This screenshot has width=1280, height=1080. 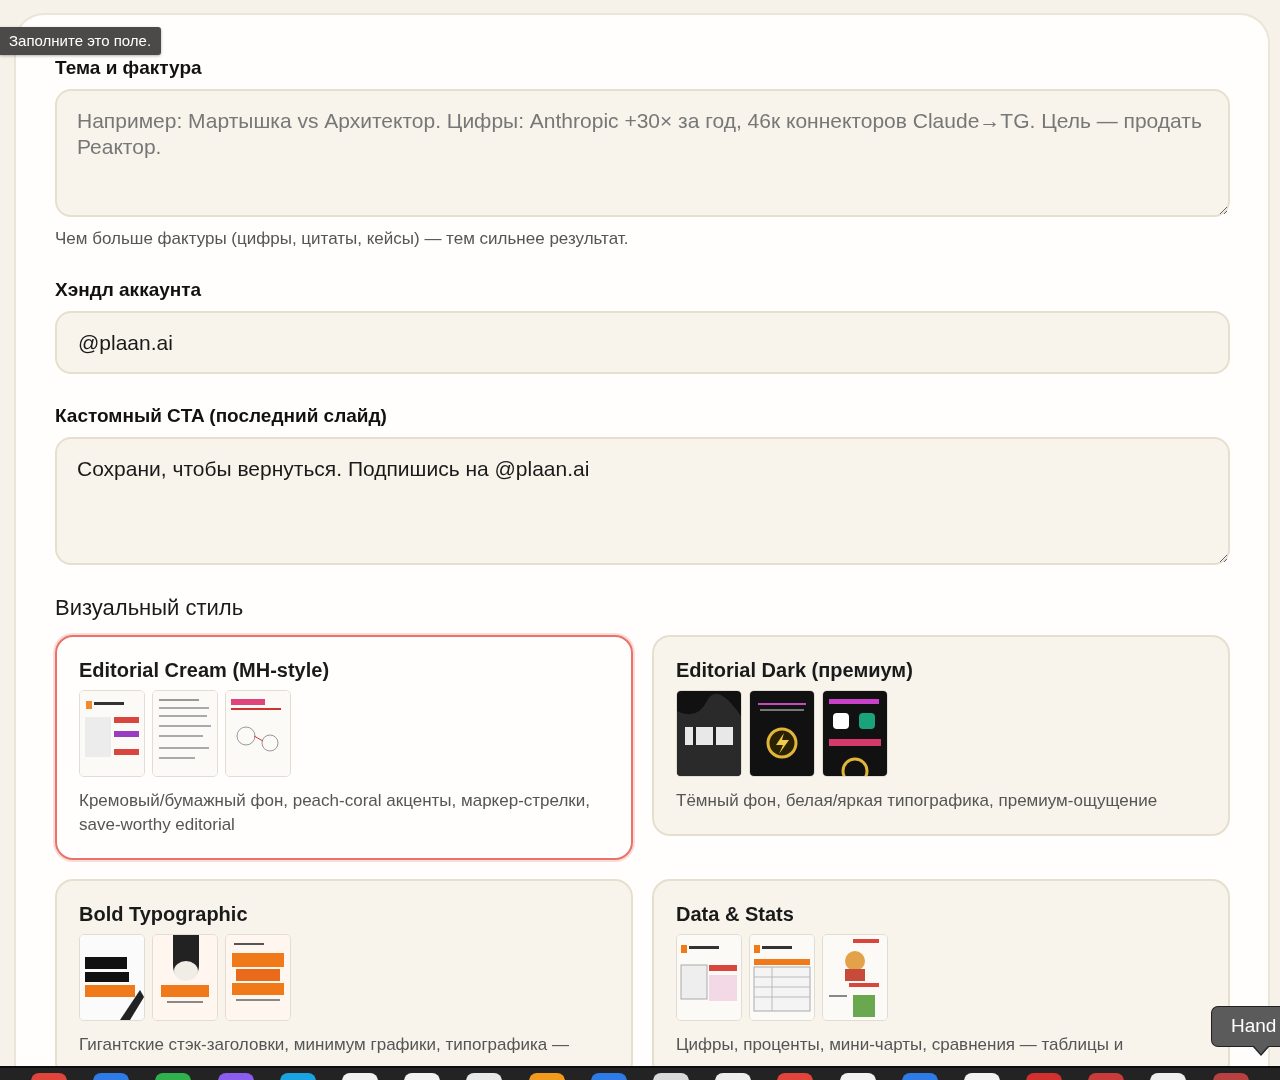 What do you see at coordinates (344, 972) in the screenshot?
I see `style-card: Bold Typographic Гигантские стэк-заголовки, минимум графики, типографика —` at bounding box center [344, 972].